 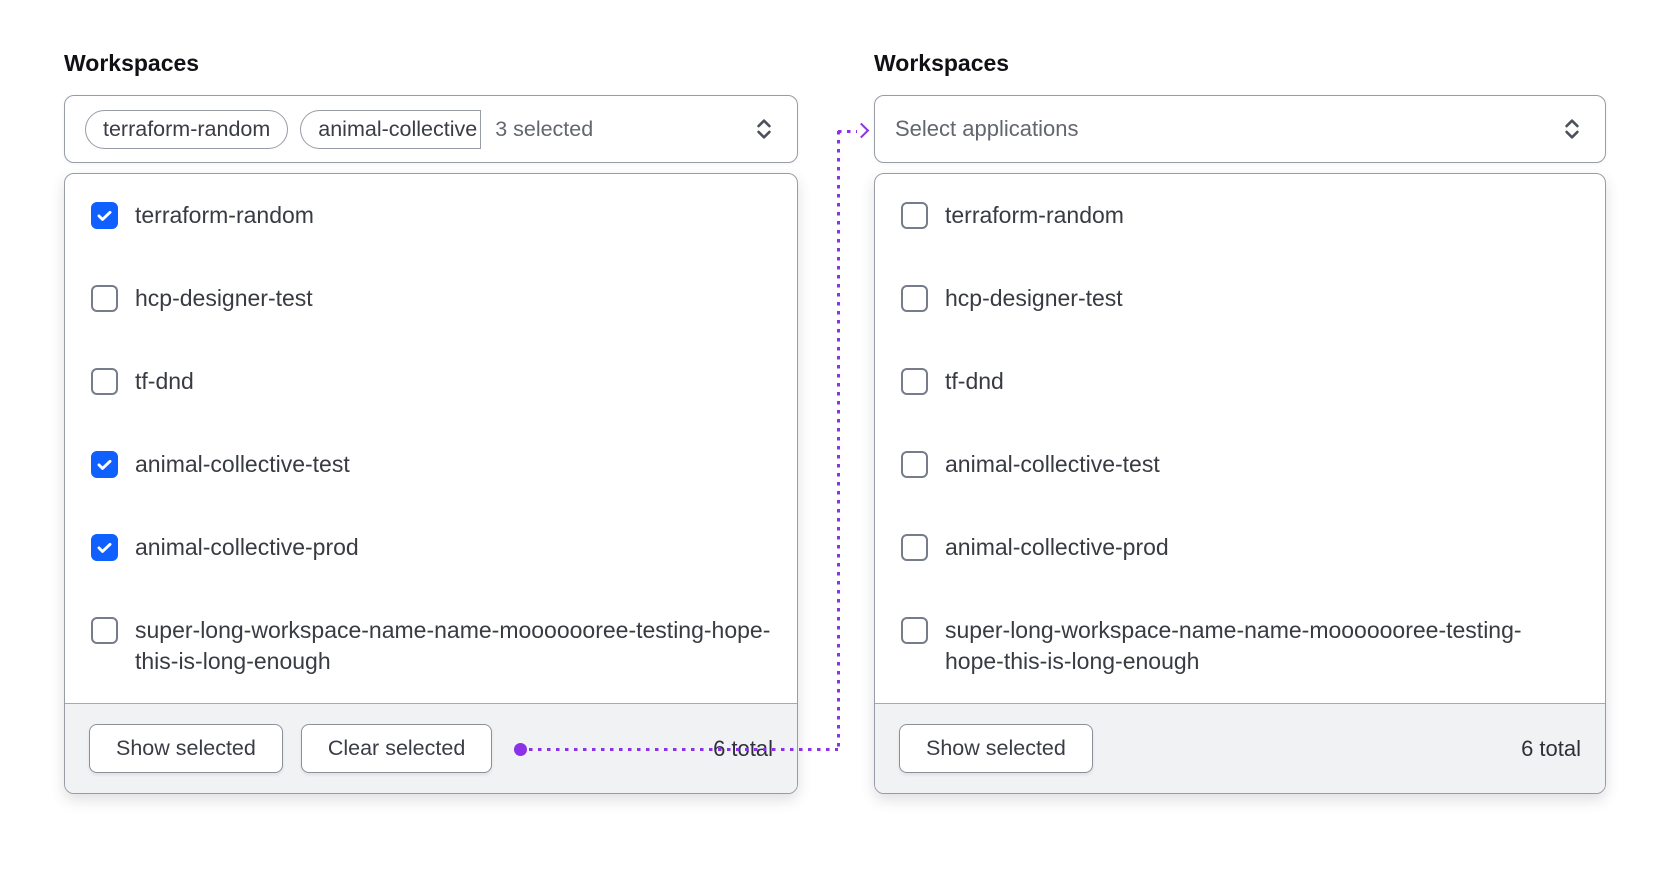 I want to click on connector-line-vertical, so click(x=838, y=440).